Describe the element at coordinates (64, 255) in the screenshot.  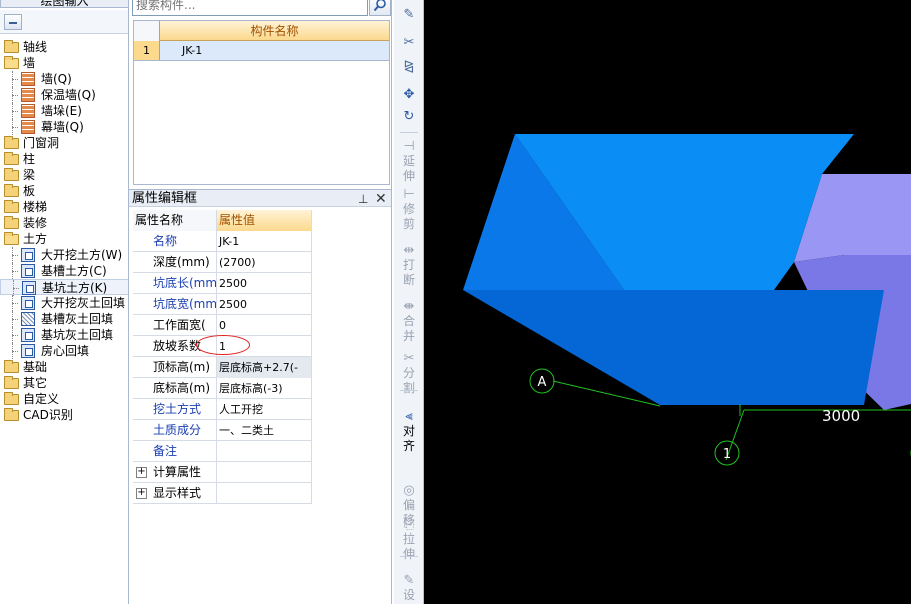
I see `tree-item: 大开挖土方(W)` at that location.